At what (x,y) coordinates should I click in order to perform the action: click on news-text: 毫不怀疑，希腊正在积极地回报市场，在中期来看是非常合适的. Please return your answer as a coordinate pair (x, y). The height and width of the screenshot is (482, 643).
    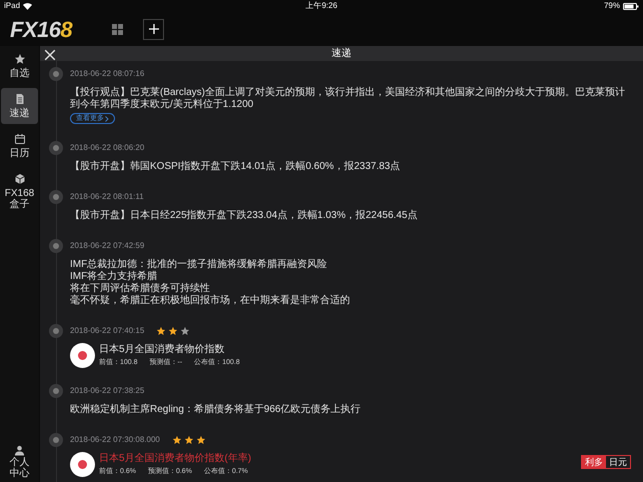
    Looking at the image, I should click on (210, 301).